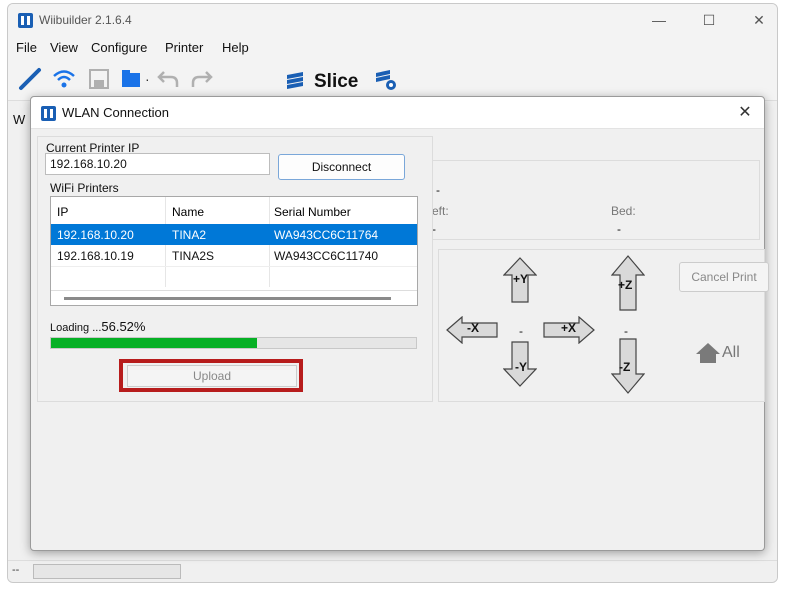 This screenshot has height=589, width=785. What do you see at coordinates (64, 47) in the screenshot?
I see `menu-view: View` at bounding box center [64, 47].